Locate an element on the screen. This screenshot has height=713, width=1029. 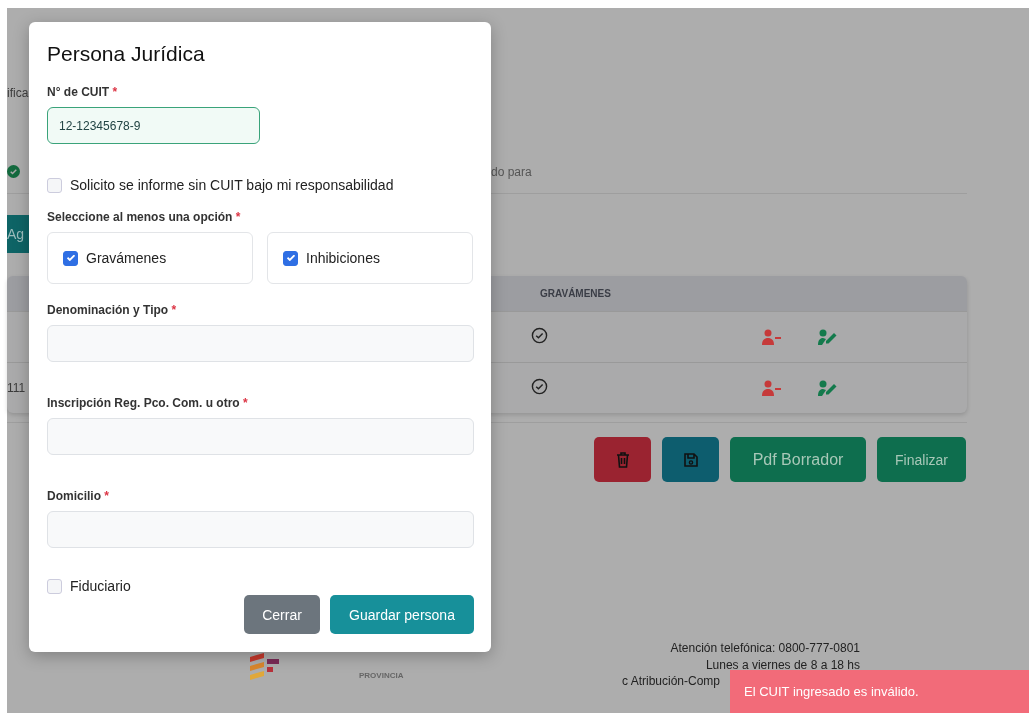
step-label: do para is located at coordinates (511, 172).